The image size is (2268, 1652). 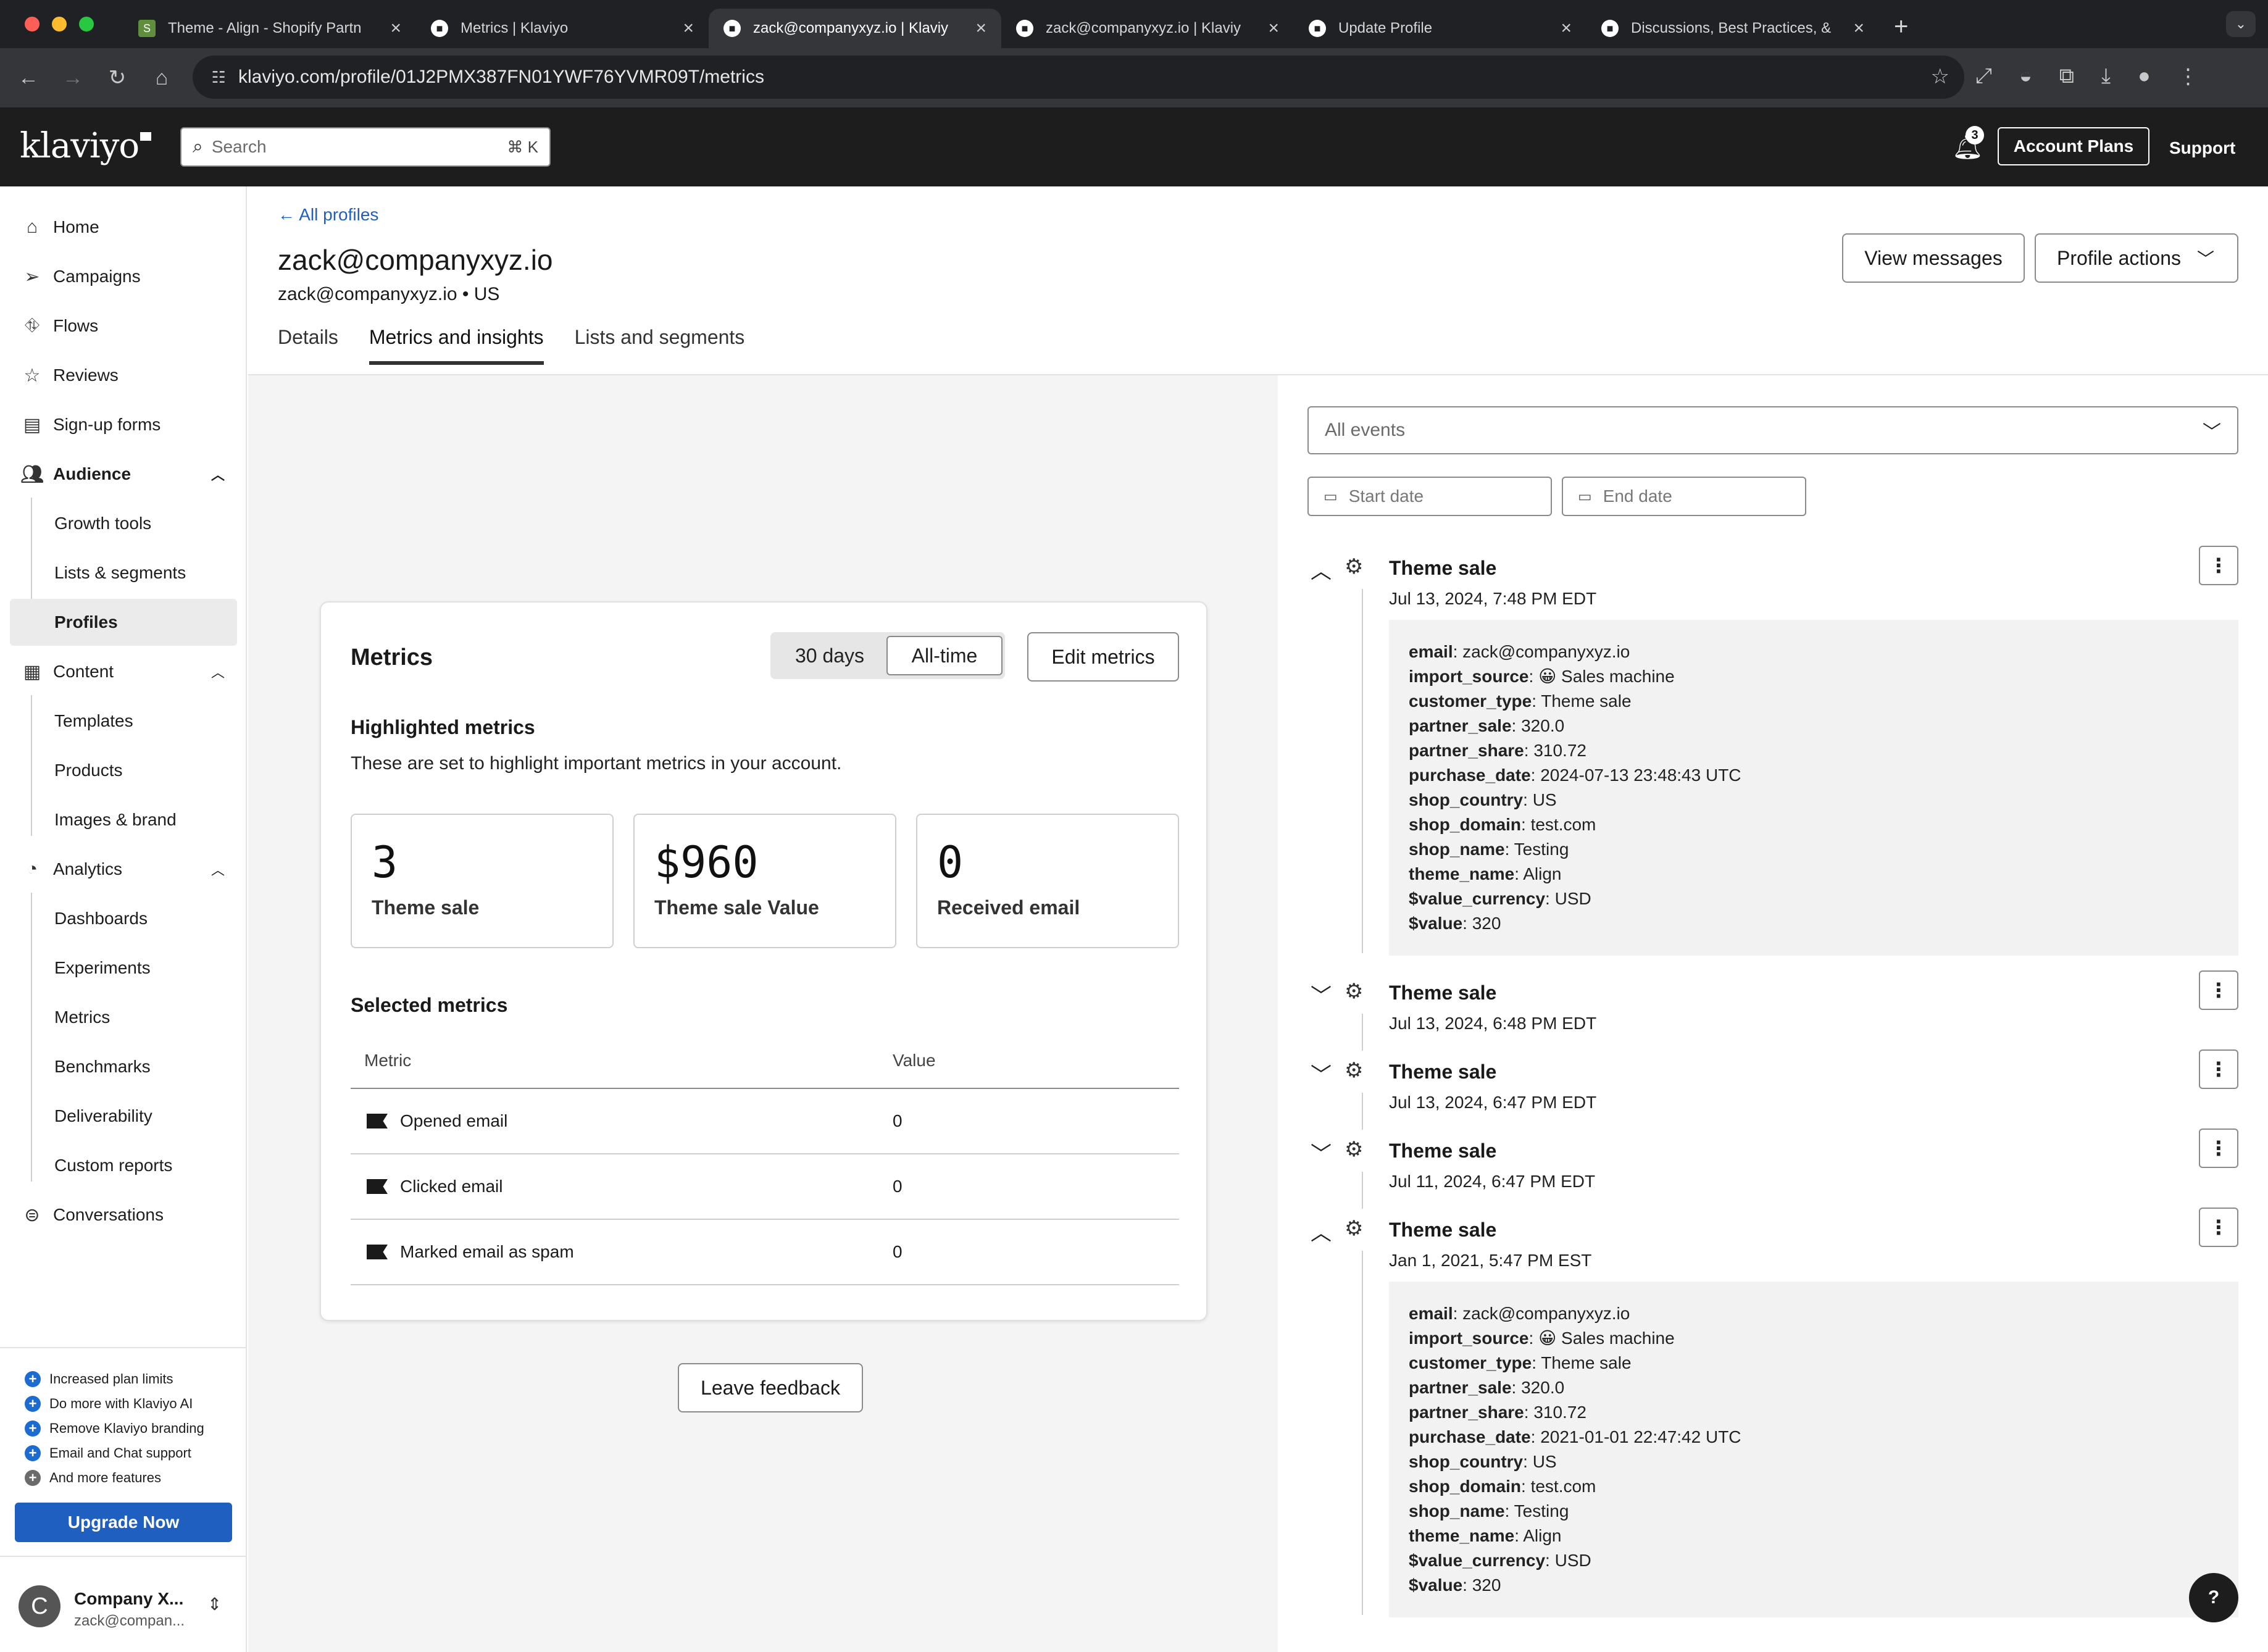 I want to click on tab-lists-segments: Lists and segments, so click(x=660, y=346).